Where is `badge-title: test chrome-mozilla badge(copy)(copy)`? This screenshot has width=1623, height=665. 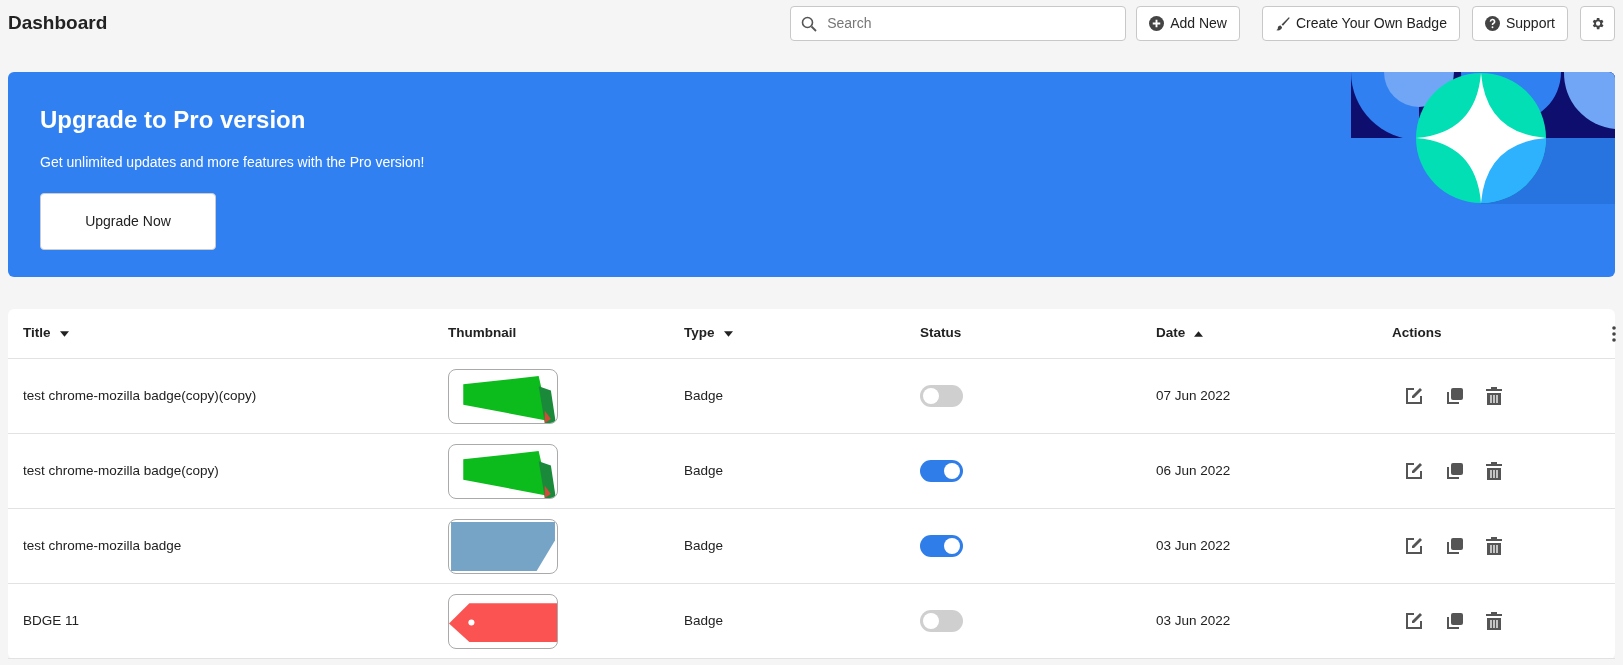
badge-title: test chrome-mozilla badge(copy)(copy) is located at coordinates (140, 395).